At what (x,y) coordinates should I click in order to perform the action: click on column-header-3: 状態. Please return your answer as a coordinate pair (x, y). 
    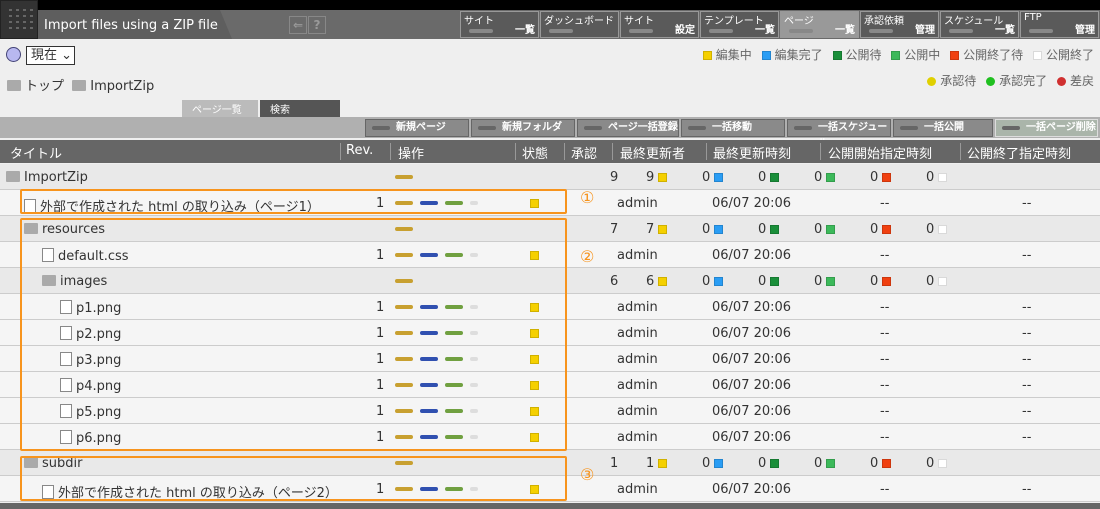
    Looking at the image, I should click on (535, 152).